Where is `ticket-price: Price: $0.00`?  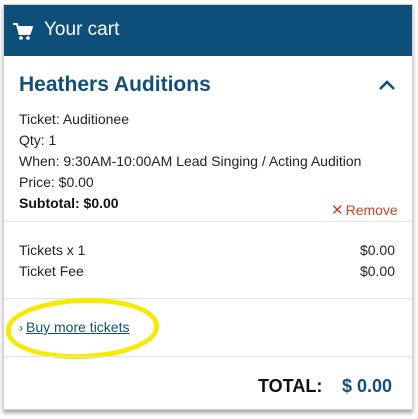 ticket-price: Price: $0.00 is located at coordinates (56, 182).